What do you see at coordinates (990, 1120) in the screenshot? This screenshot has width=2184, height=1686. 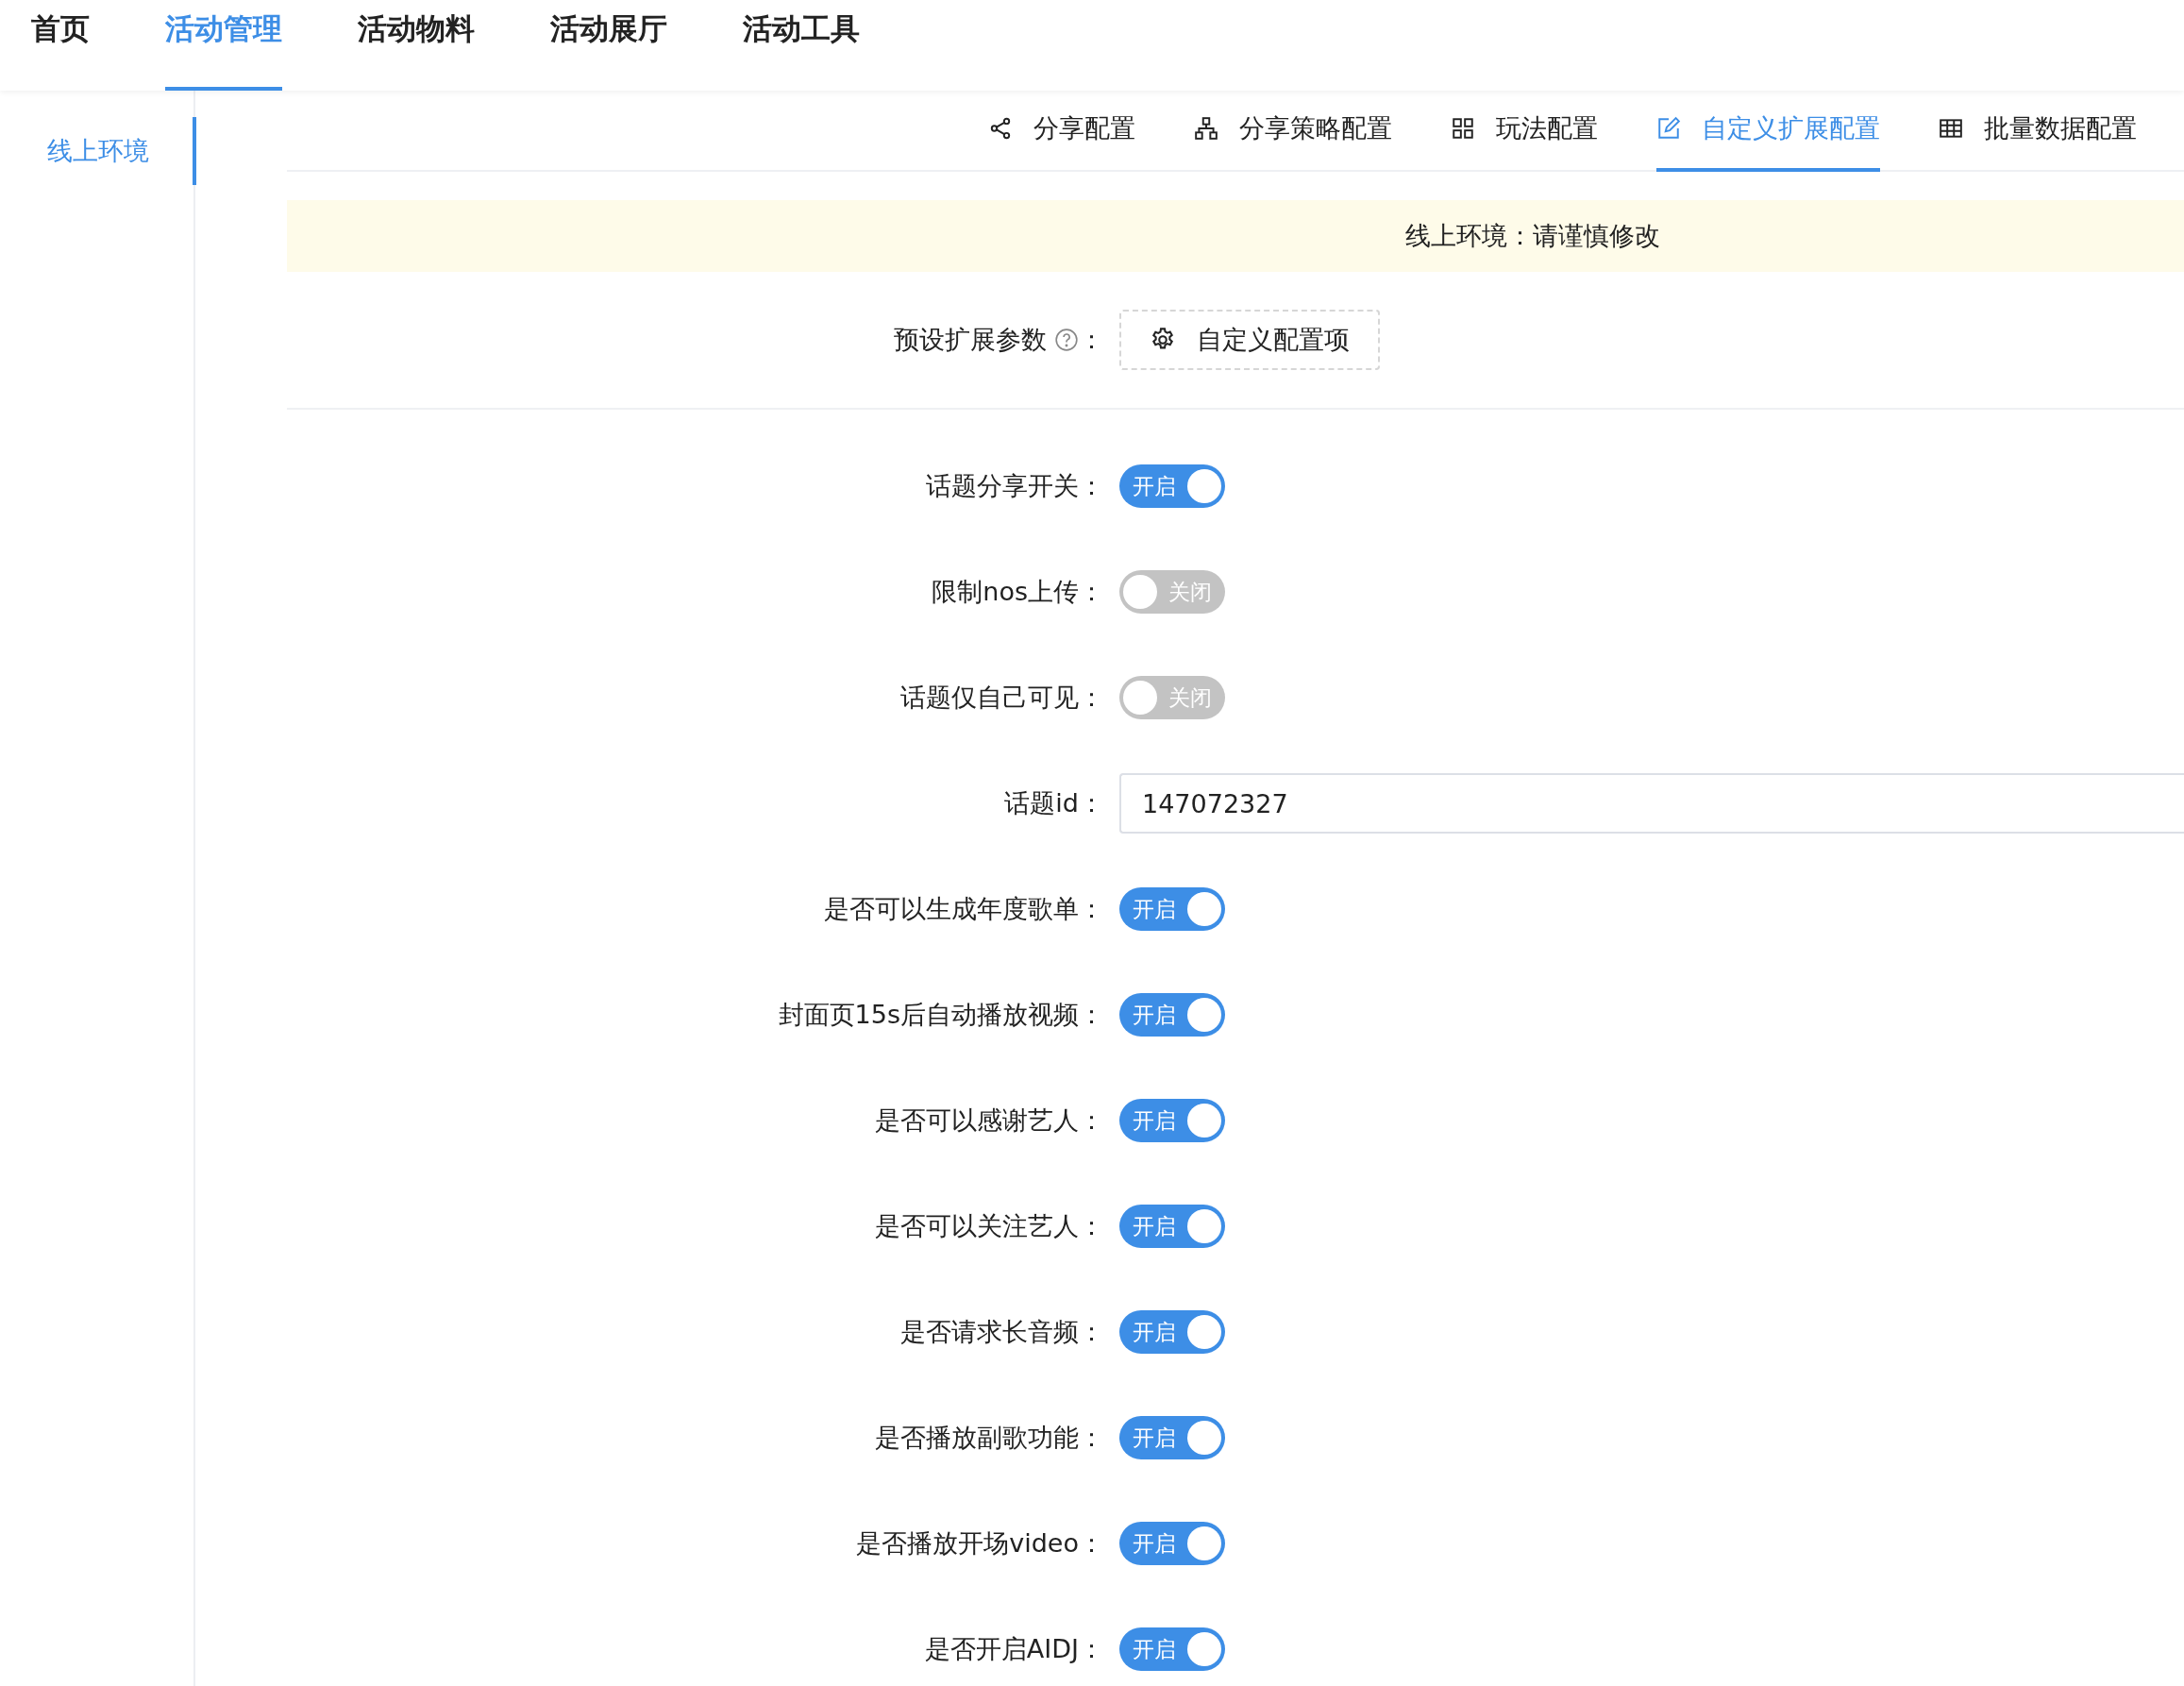 I see `field-label: 是否可以感谢艺人：` at bounding box center [990, 1120].